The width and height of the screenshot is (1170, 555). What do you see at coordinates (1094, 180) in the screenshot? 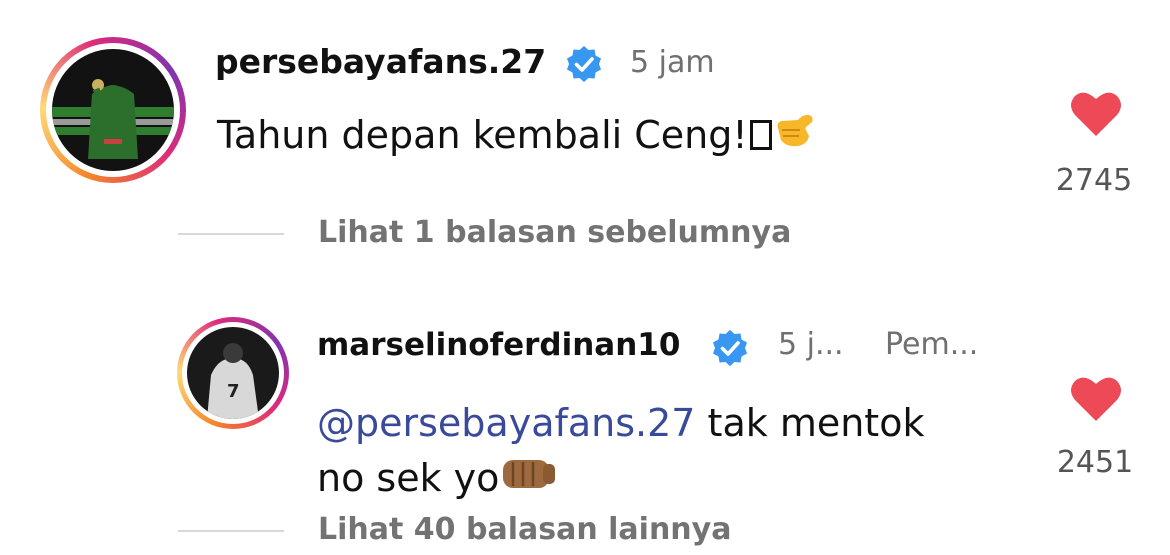
I see `like-count: 2745` at bounding box center [1094, 180].